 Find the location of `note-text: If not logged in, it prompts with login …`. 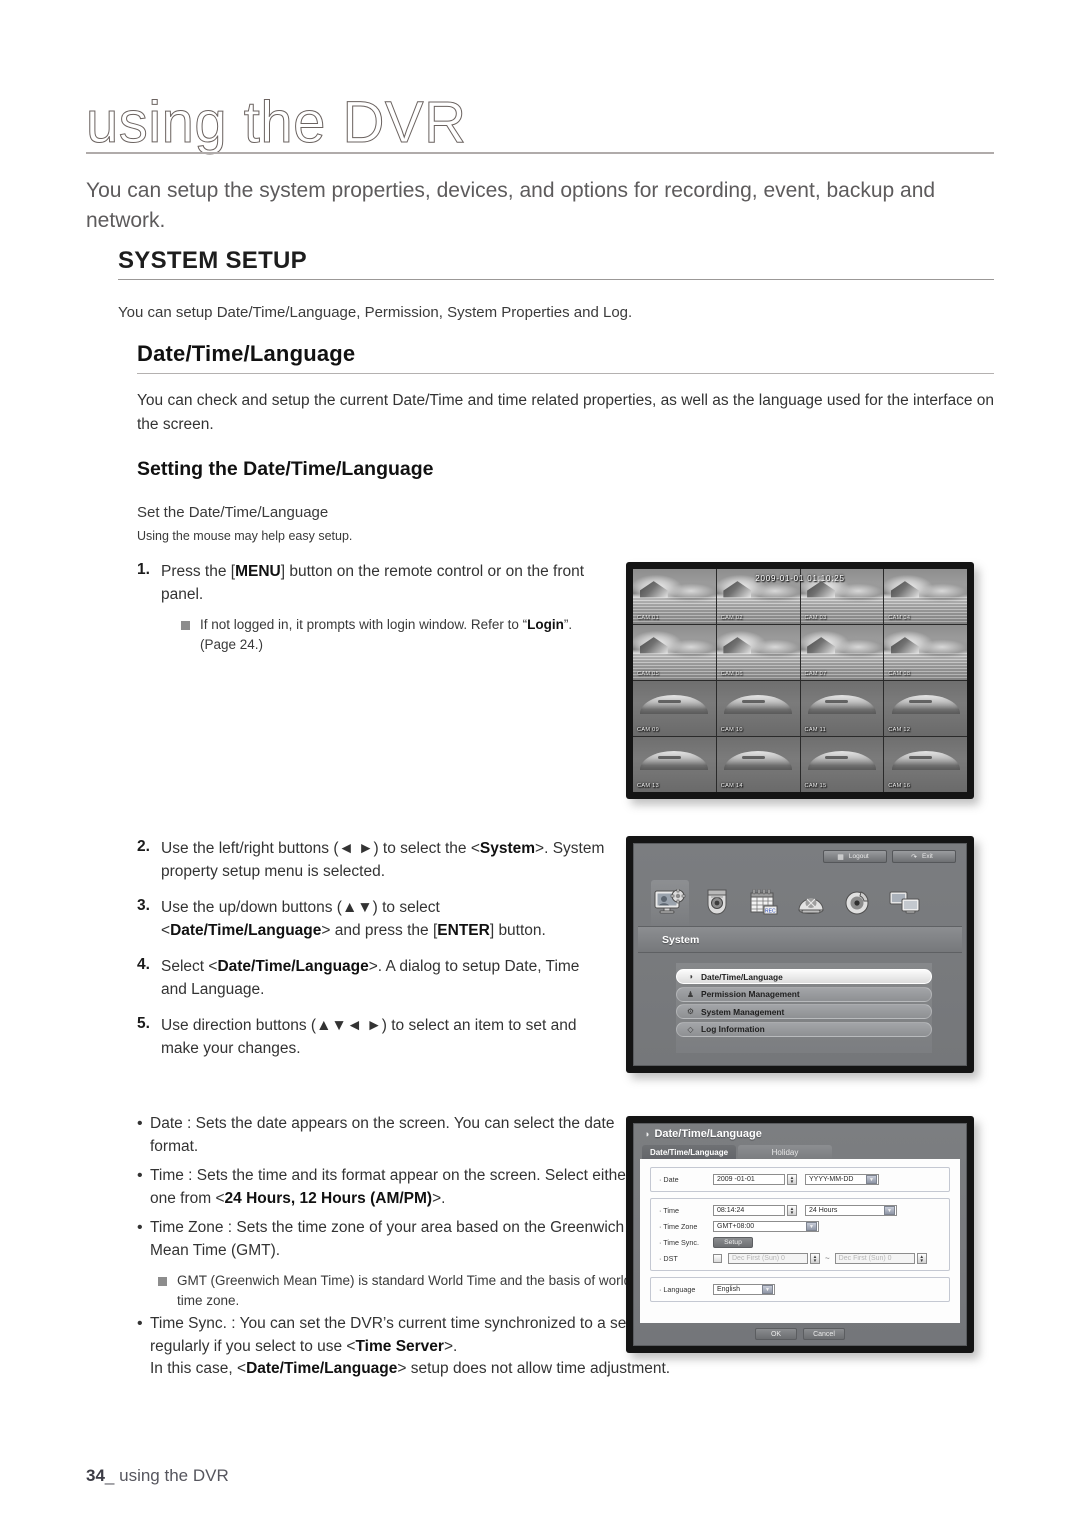

note-text: If not logged in, it prompts with login … is located at coordinates (403, 635).